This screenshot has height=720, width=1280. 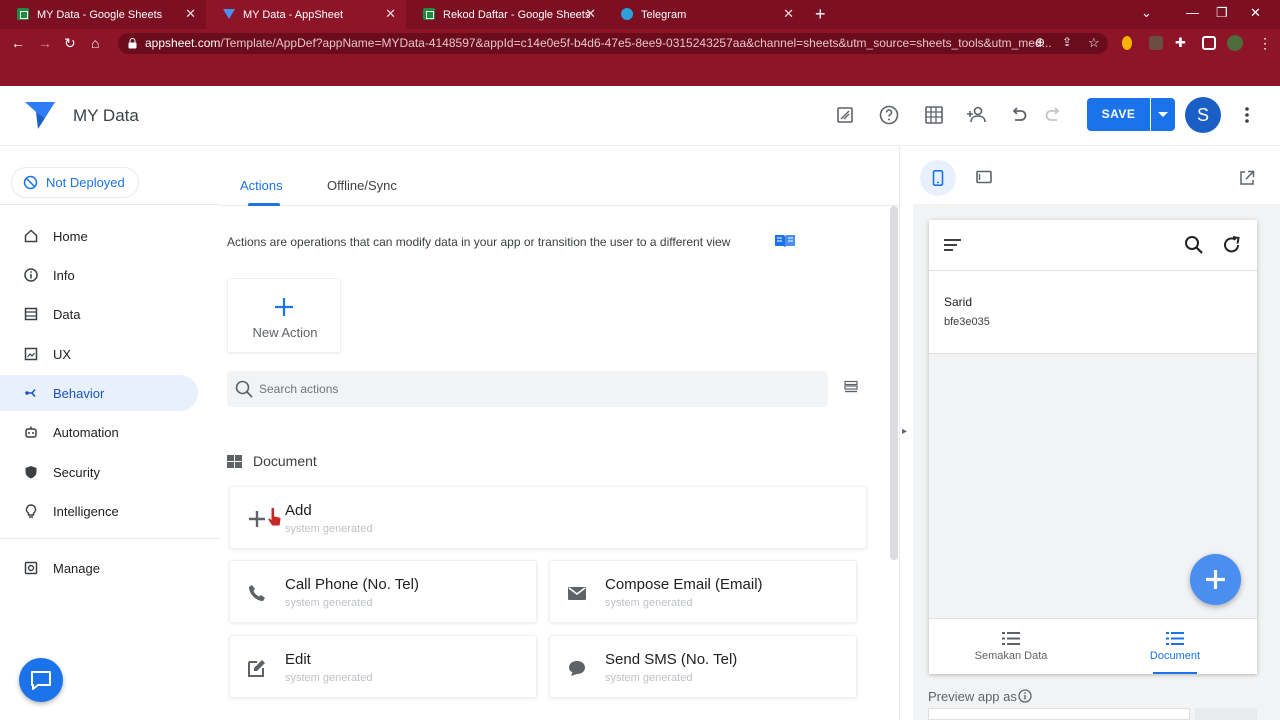 I want to click on search-input, so click(x=539, y=389).